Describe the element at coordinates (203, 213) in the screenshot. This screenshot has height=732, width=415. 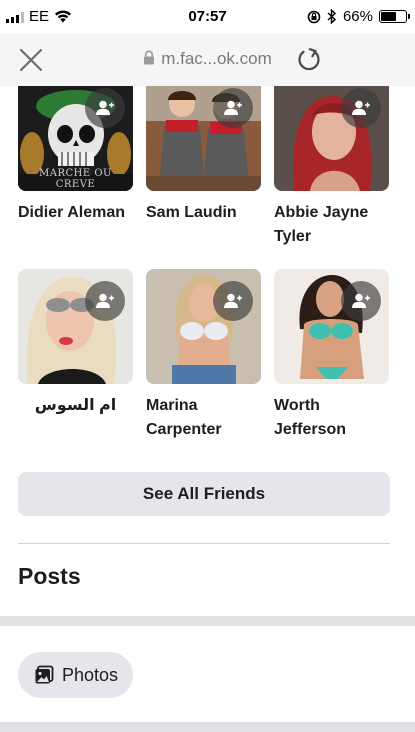
I see `friend-name: Sam Laudin` at that location.